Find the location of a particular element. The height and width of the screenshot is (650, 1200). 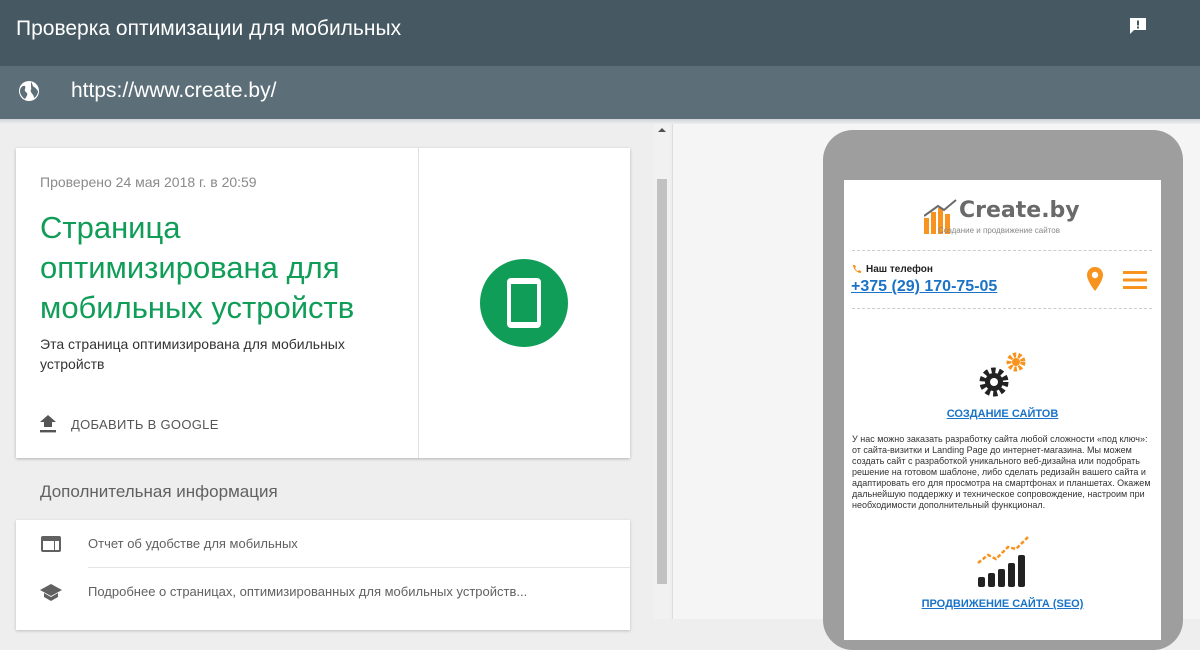

service-seo-link: ПРОДВИЖЕНИЕ САЙТА (SEO) is located at coordinates (1002, 604).